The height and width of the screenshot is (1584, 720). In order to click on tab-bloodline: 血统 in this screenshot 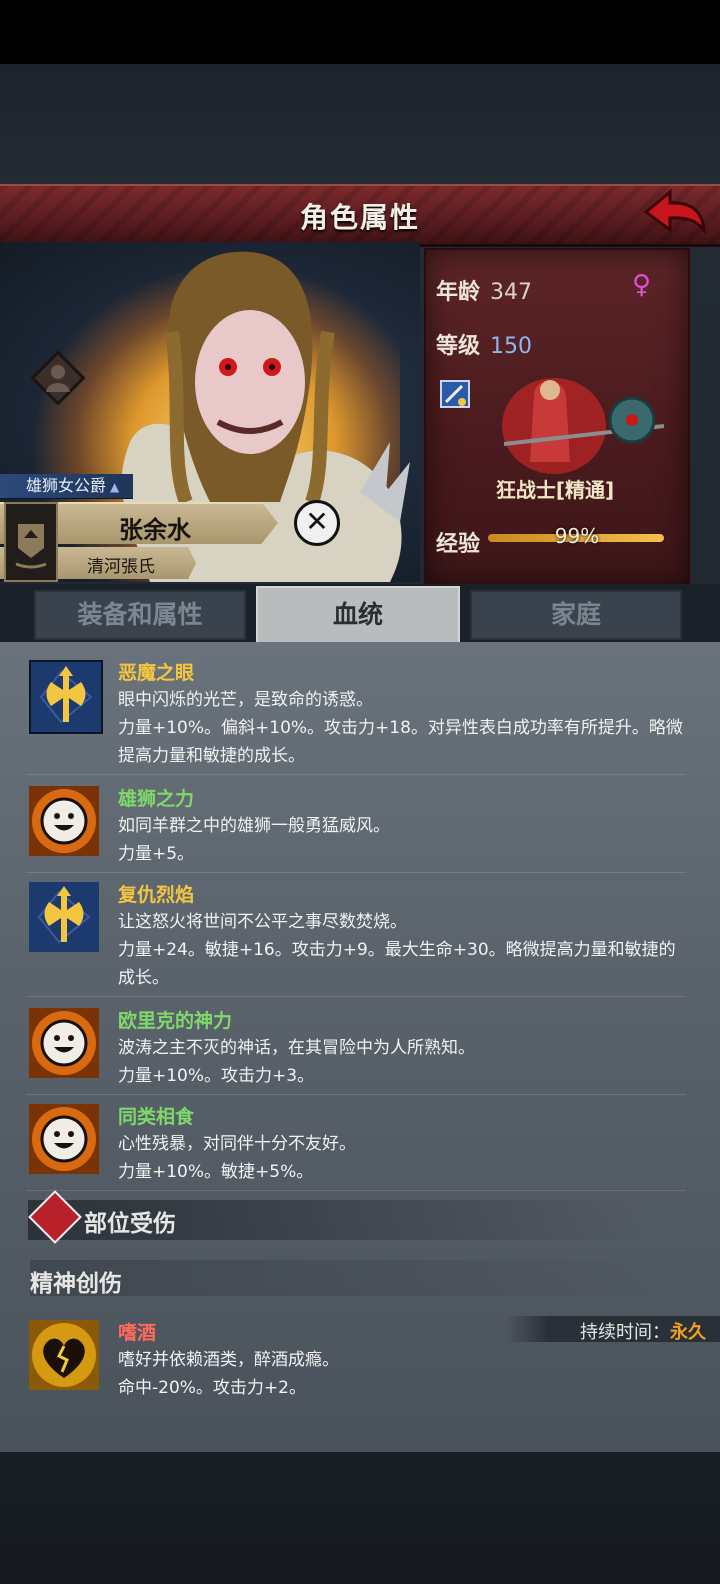, I will do `click(358, 616)`.